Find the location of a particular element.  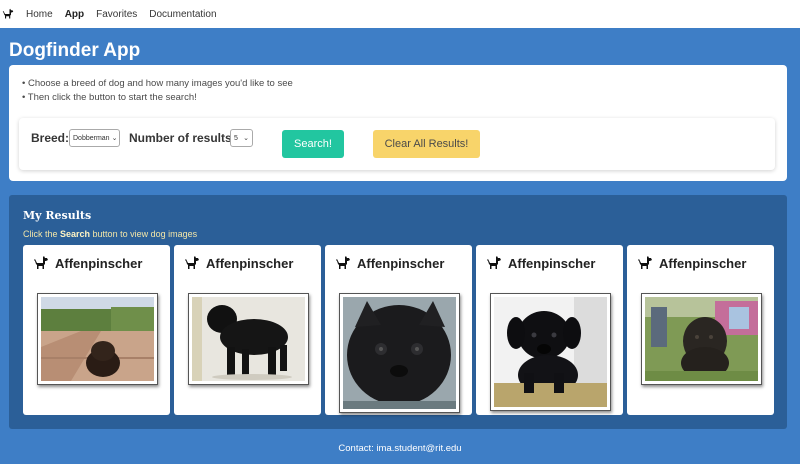

count-select: 5 ⌄ is located at coordinates (241, 138).